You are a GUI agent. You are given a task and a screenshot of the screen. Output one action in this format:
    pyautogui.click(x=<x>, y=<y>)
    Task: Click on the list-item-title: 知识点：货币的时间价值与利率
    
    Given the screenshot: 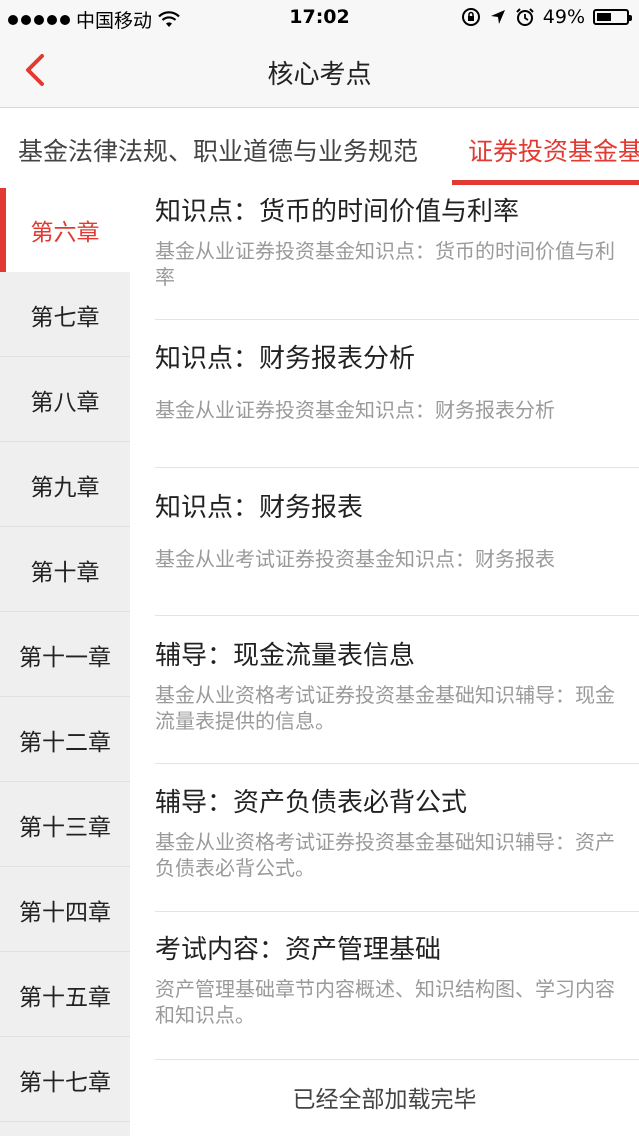 What is the action you would take?
    pyautogui.click(x=337, y=212)
    